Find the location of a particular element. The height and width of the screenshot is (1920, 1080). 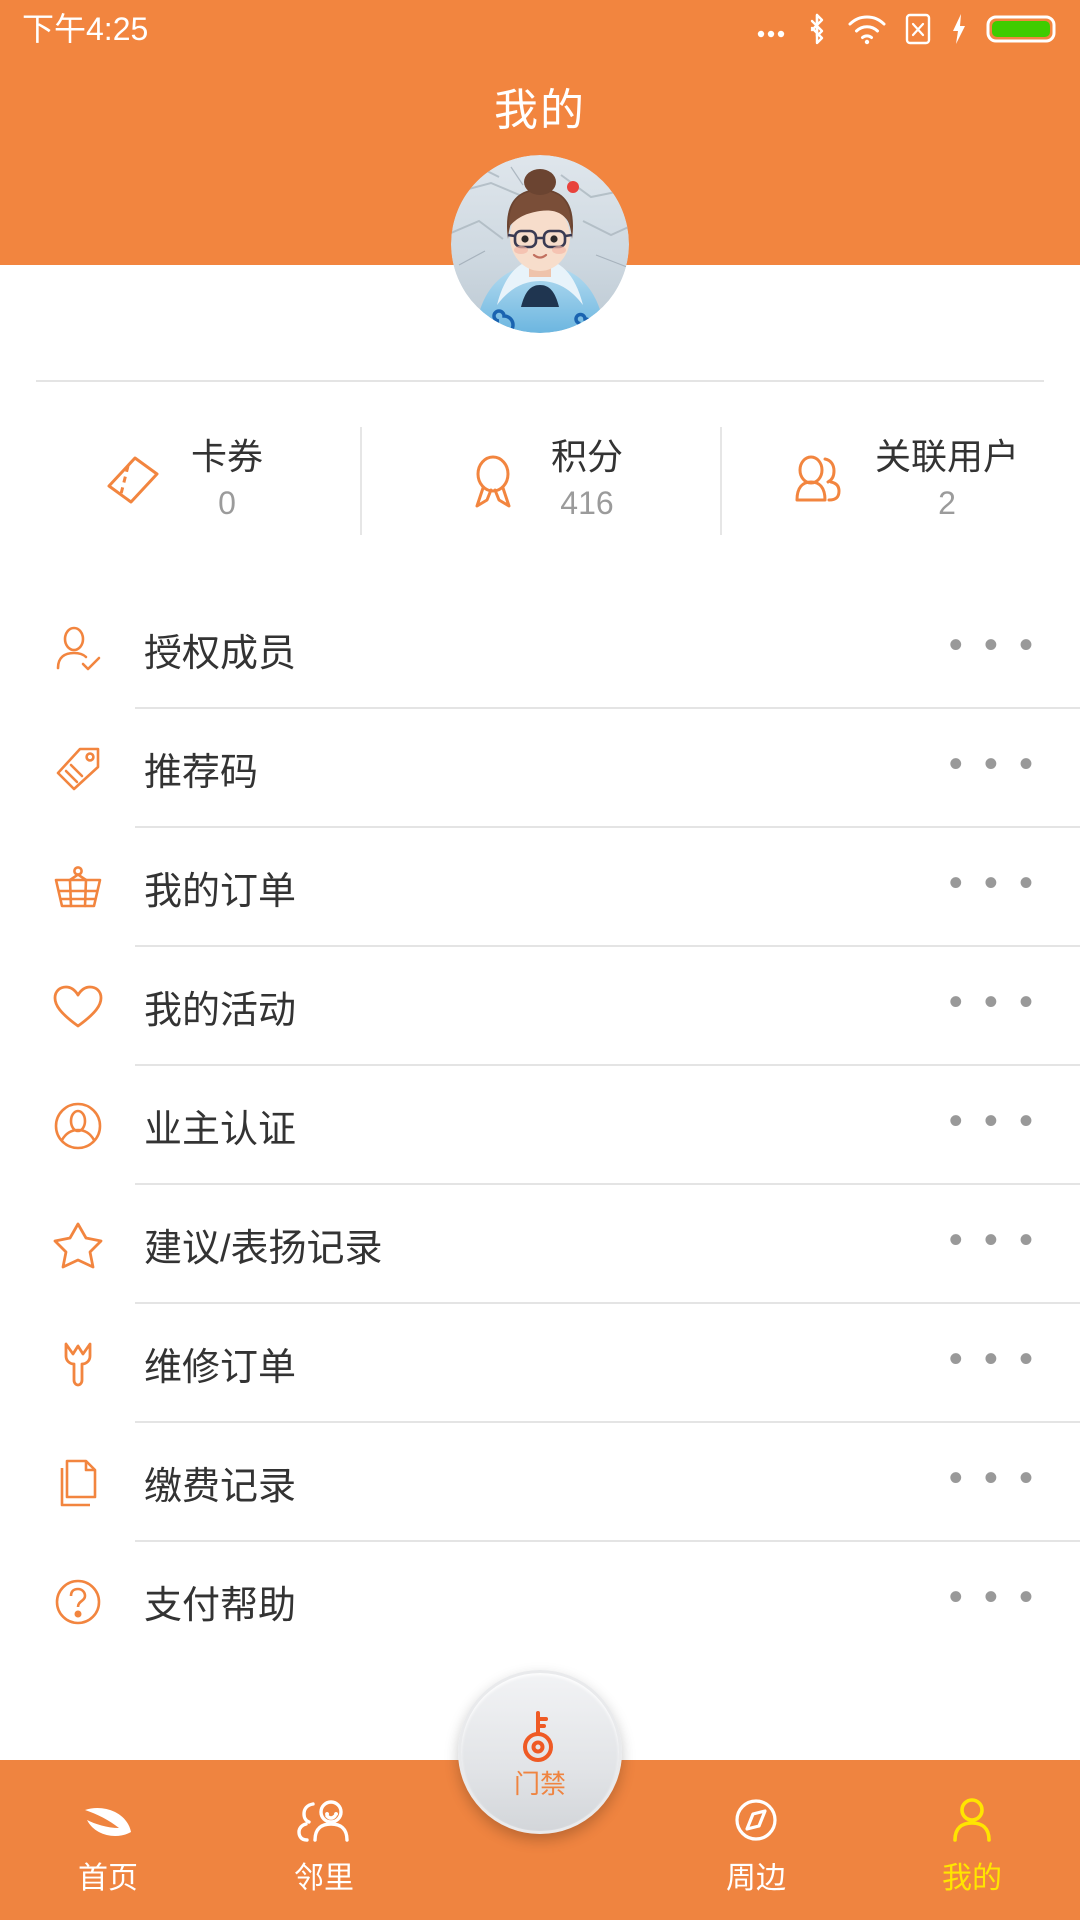

avatar is located at coordinates (540, 244).